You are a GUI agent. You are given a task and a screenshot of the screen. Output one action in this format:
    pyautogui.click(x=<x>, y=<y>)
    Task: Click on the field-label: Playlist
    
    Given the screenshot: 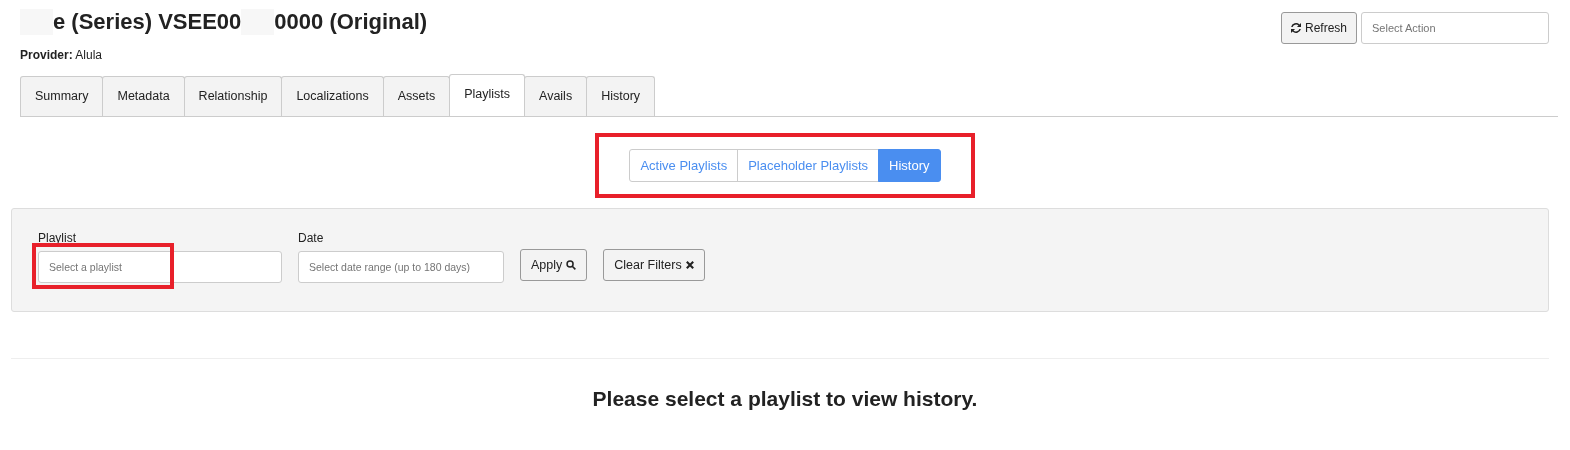 What is the action you would take?
    pyautogui.click(x=57, y=239)
    